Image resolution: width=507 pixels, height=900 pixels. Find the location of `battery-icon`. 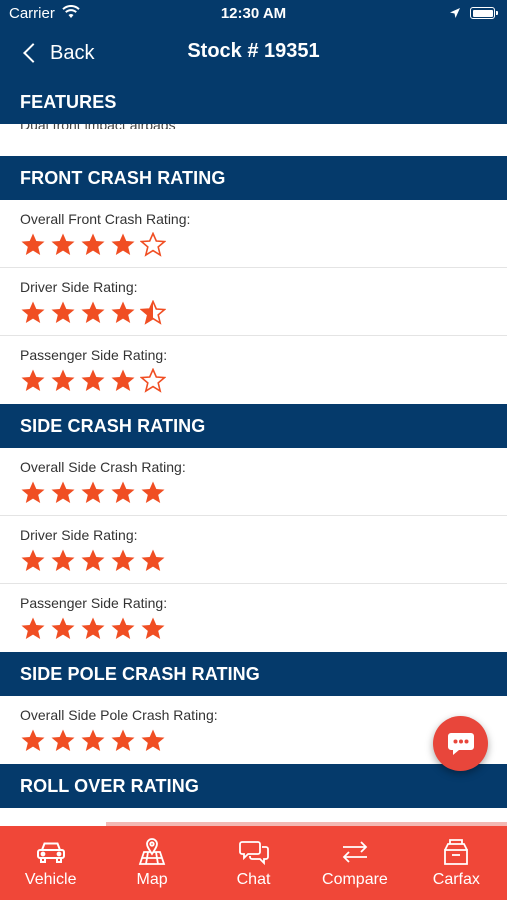

battery-icon is located at coordinates (484, 13).